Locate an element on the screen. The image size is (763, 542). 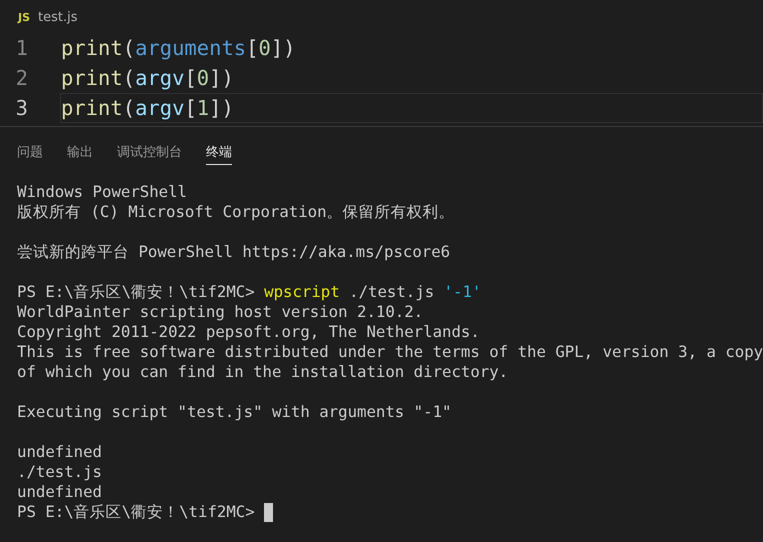
panel-tab: 输出 is located at coordinates (80, 152).